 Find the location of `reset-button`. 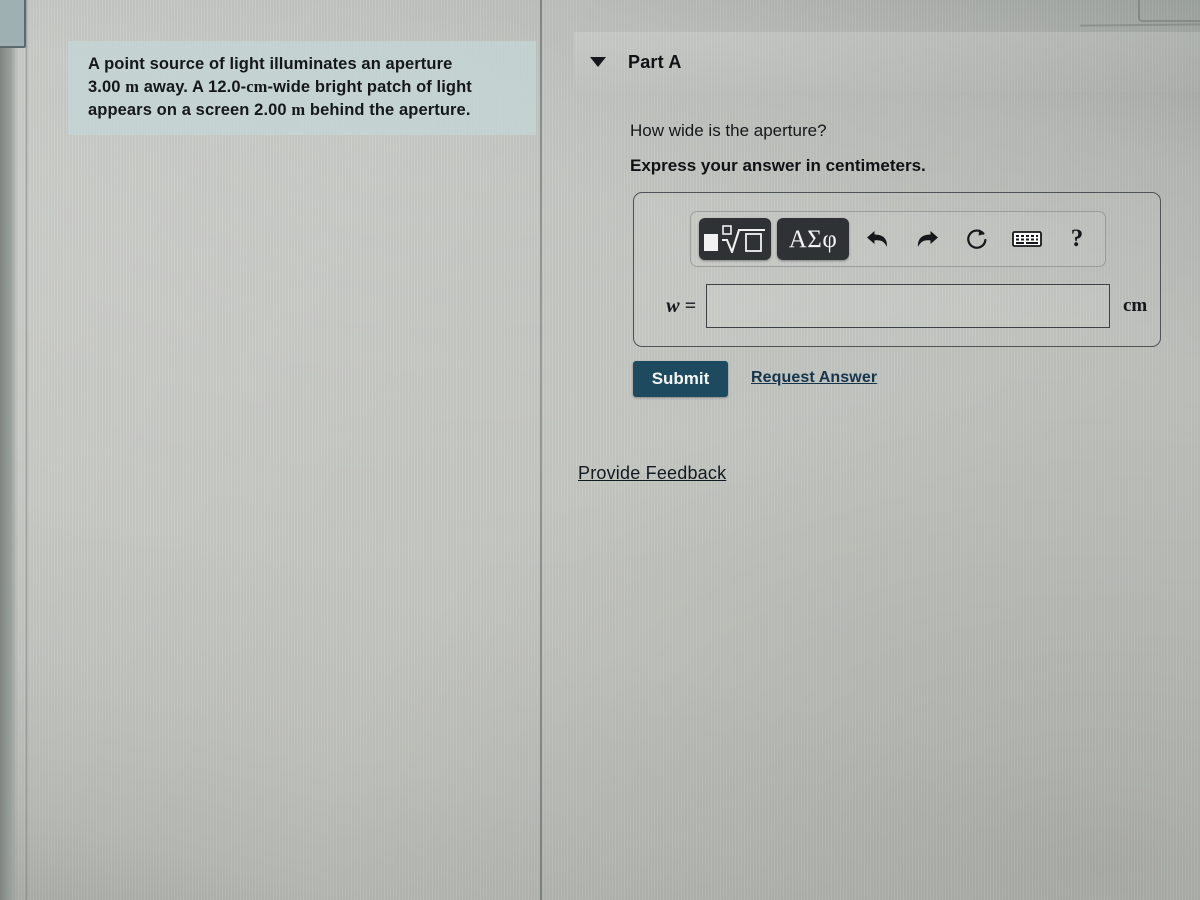

reset-button is located at coordinates (977, 239).